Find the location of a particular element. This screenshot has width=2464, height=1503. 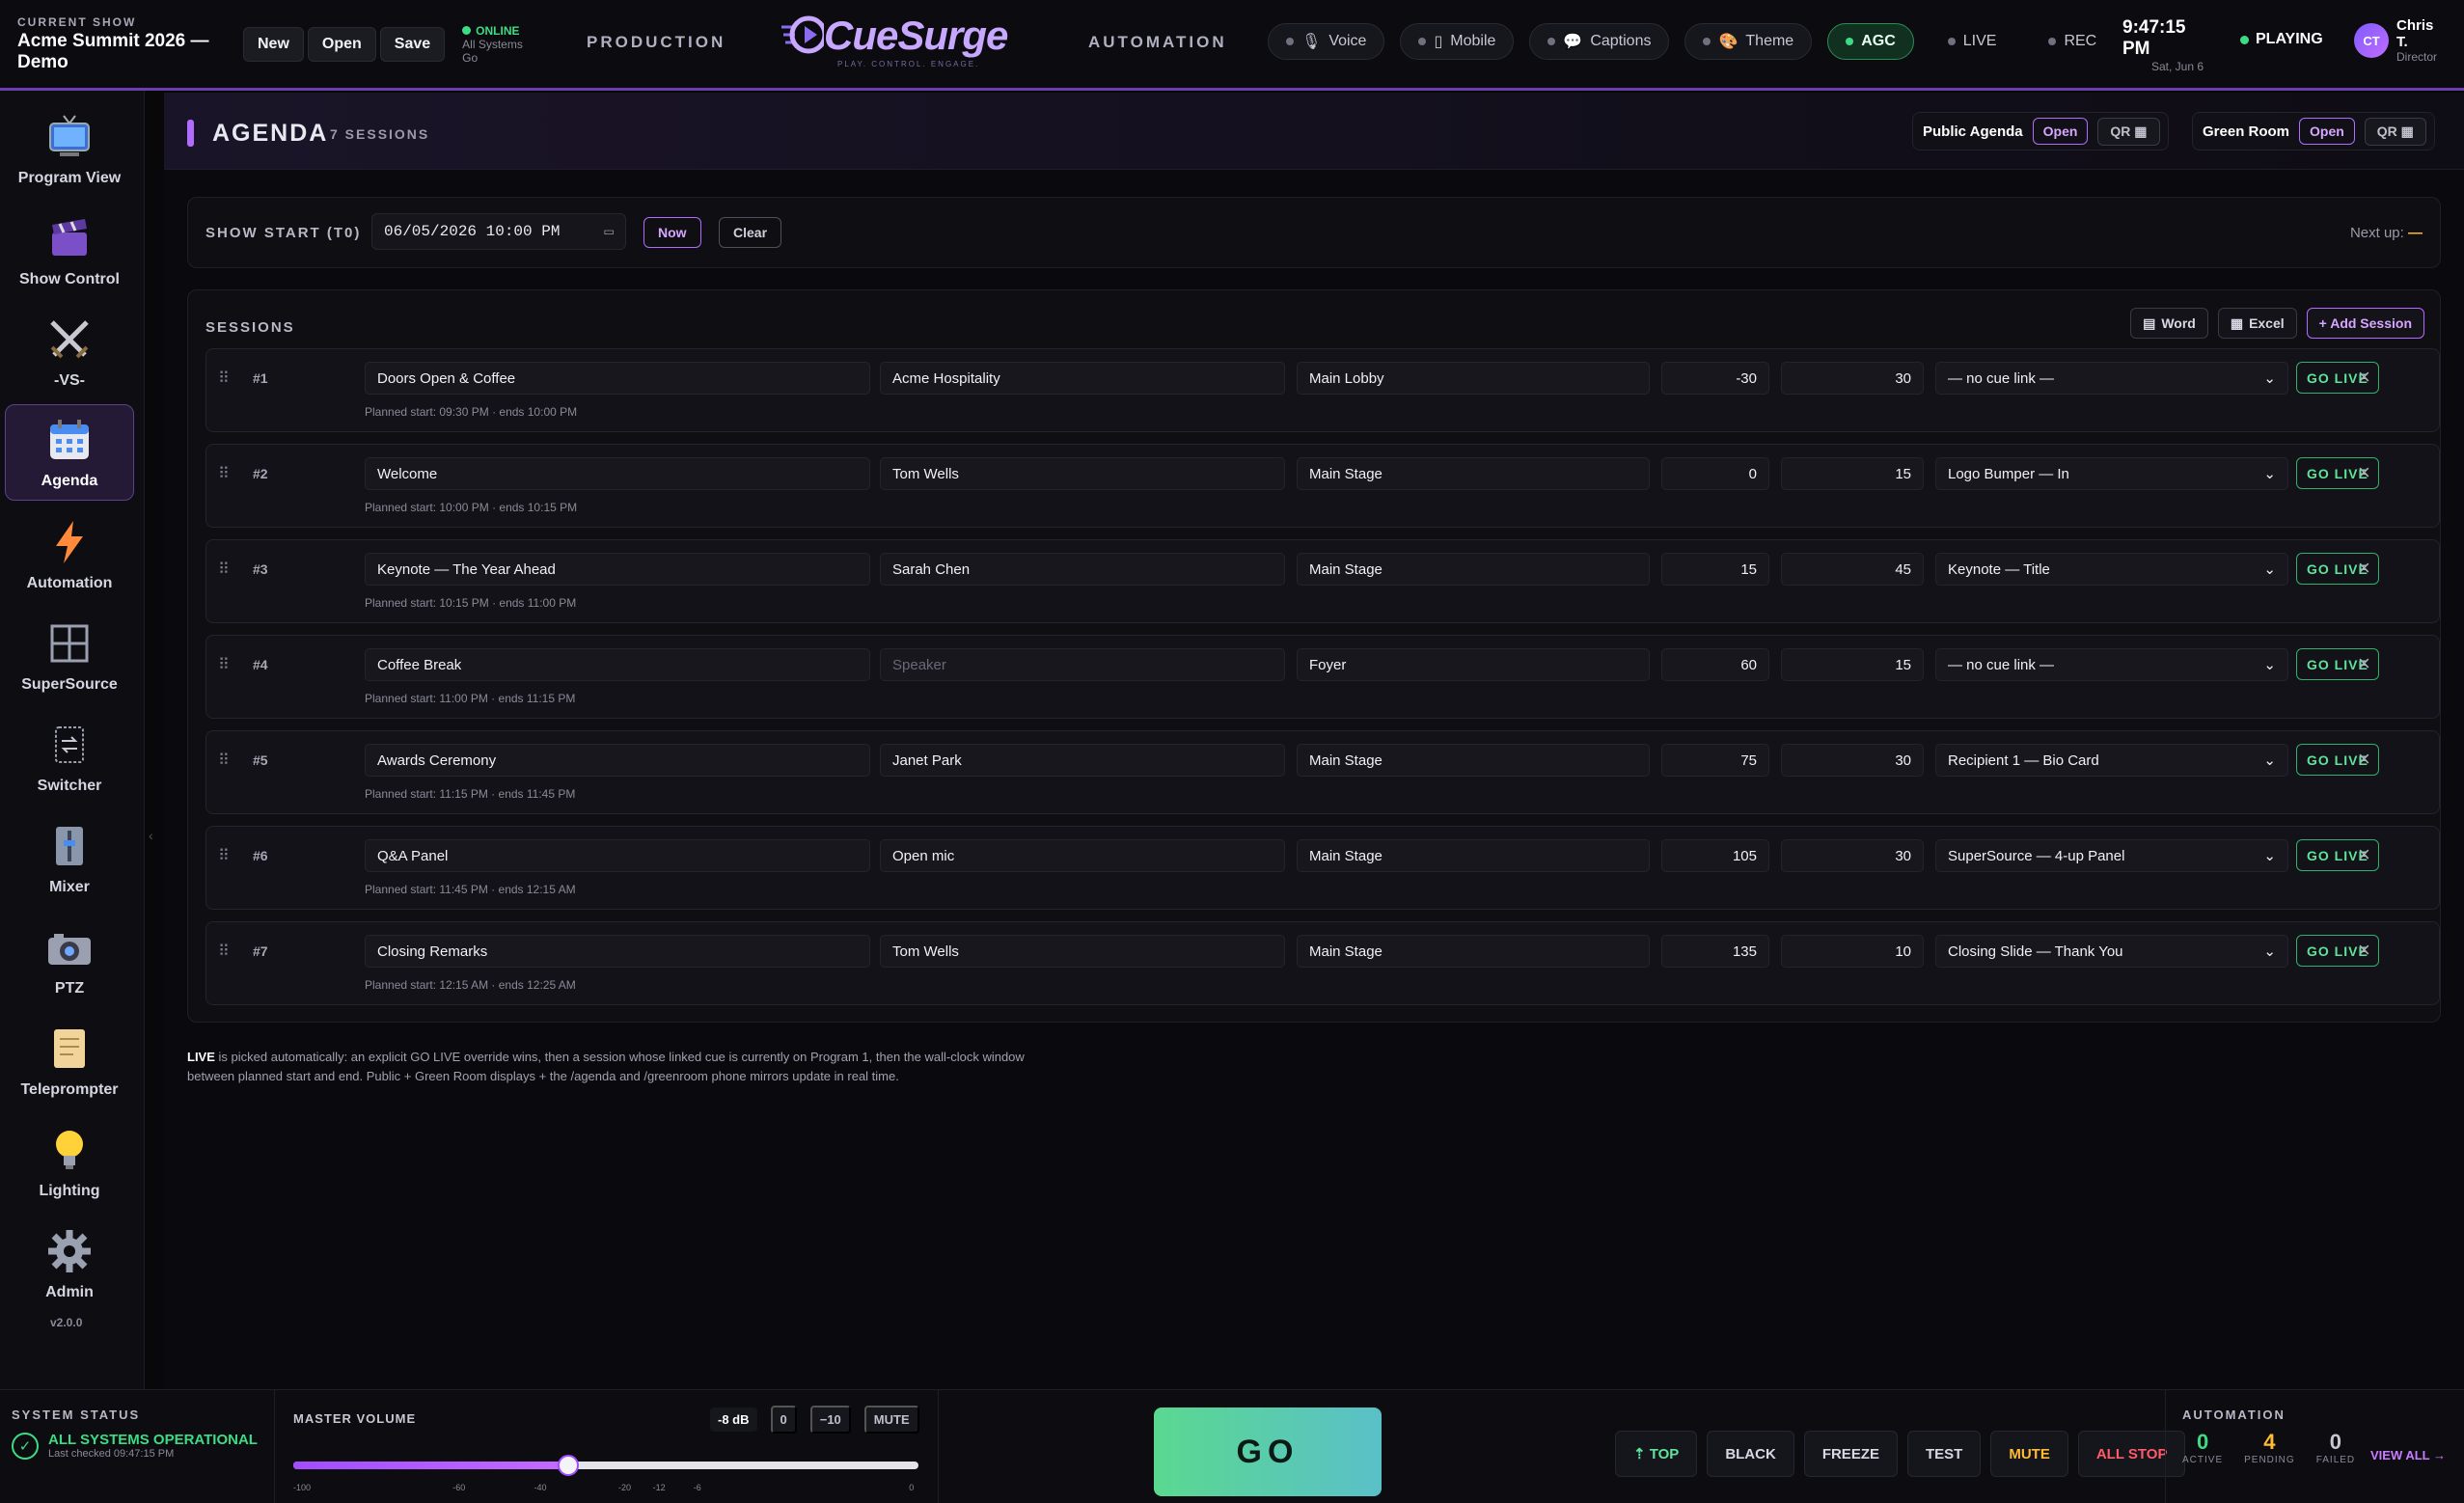

sidebar-item-teleprompter: Teleprompter is located at coordinates (69, 1060).